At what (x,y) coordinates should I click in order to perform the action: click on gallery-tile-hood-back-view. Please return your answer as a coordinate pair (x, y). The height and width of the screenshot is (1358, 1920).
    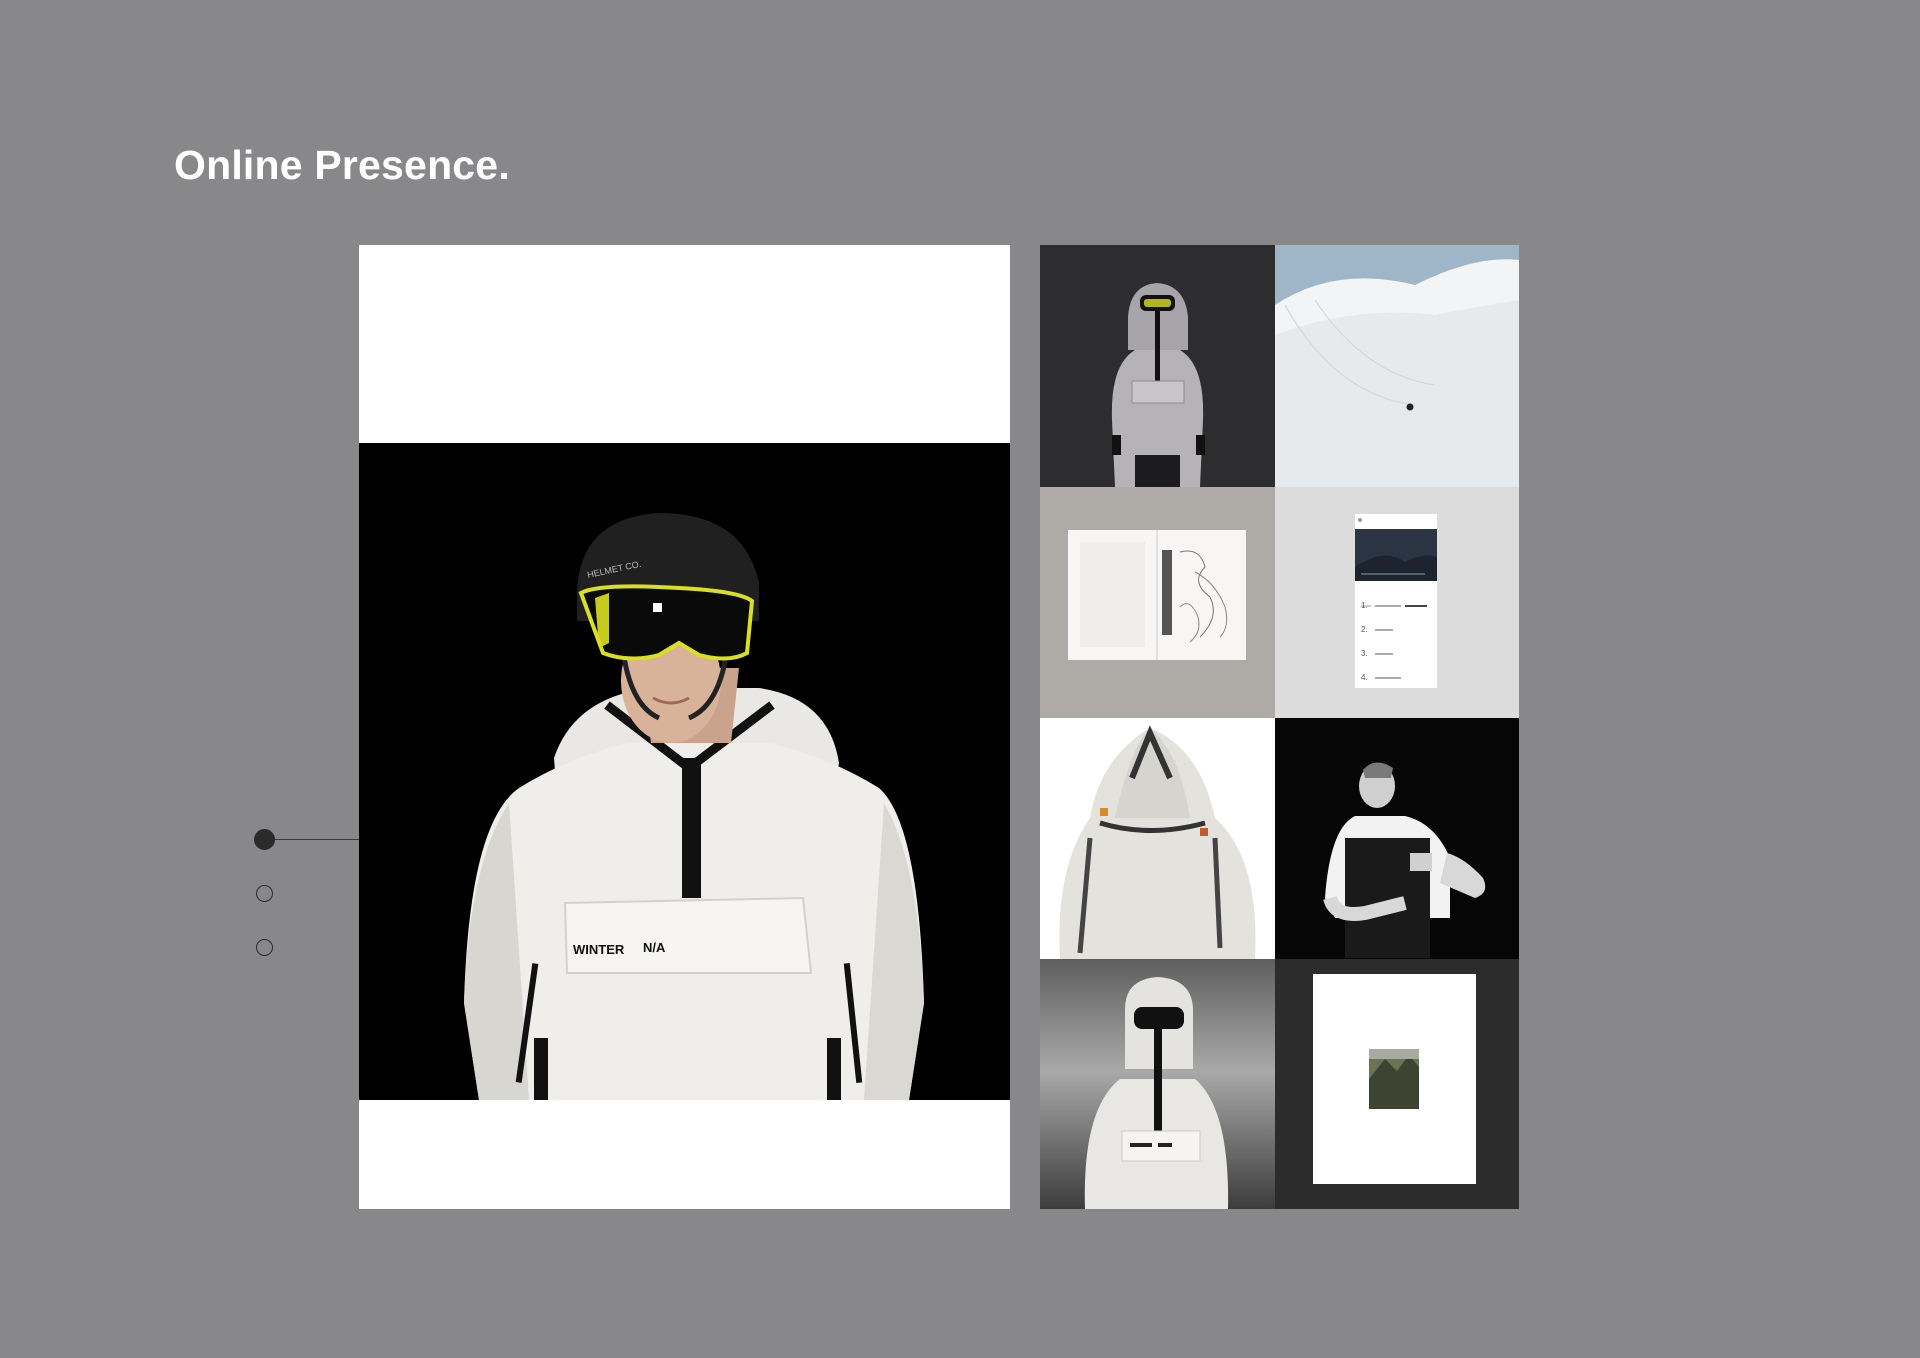
    Looking at the image, I should click on (1157, 838).